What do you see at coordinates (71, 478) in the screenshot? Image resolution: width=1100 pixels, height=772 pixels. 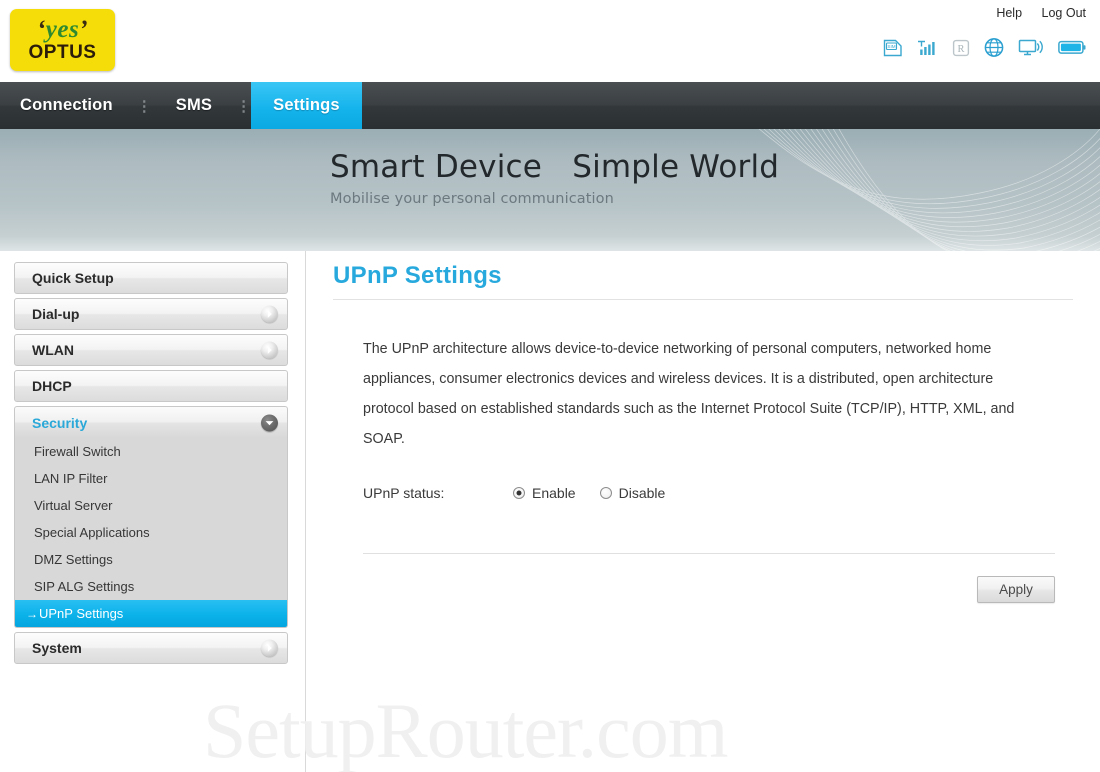 I see `submenu-item-label: LAN IP Filter` at bounding box center [71, 478].